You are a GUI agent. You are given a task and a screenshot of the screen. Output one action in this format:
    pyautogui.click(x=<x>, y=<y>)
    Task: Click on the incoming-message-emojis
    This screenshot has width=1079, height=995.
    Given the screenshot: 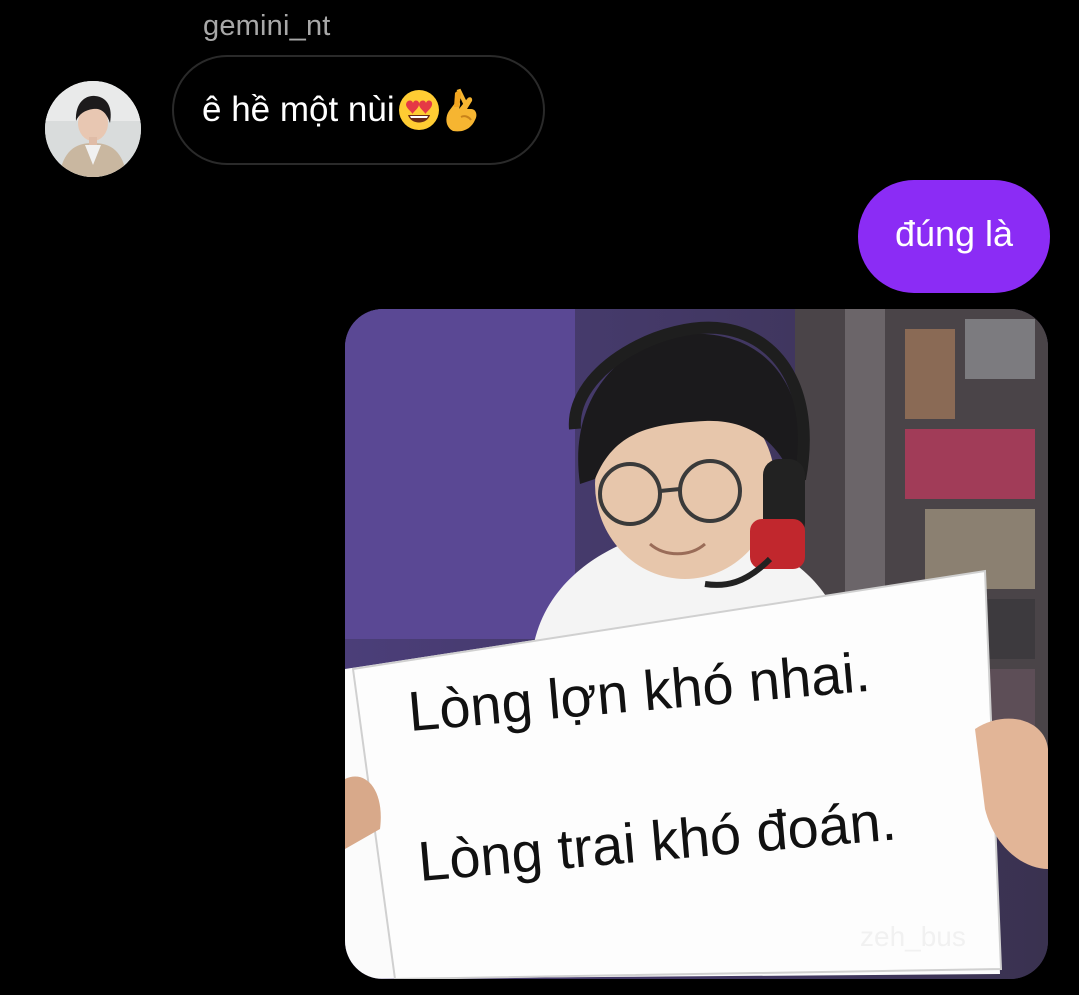 What is the action you would take?
    pyautogui.click(x=440, y=110)
    